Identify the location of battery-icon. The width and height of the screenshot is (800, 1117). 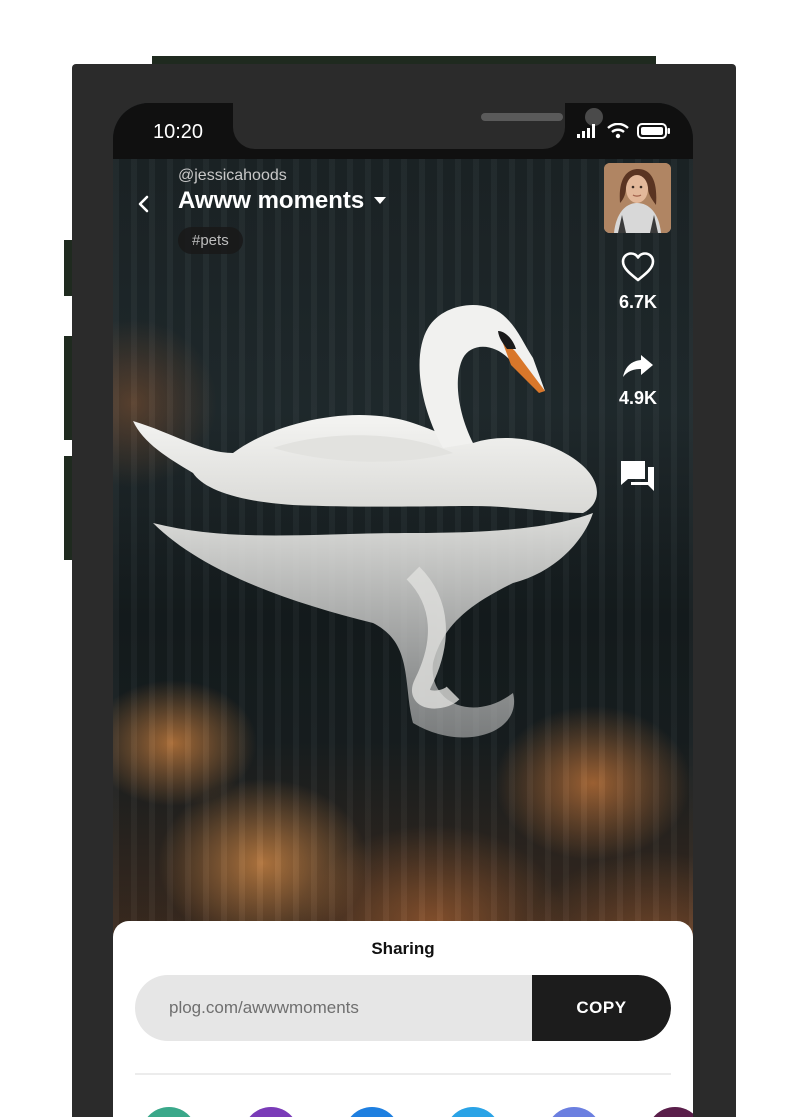
(654, 133).